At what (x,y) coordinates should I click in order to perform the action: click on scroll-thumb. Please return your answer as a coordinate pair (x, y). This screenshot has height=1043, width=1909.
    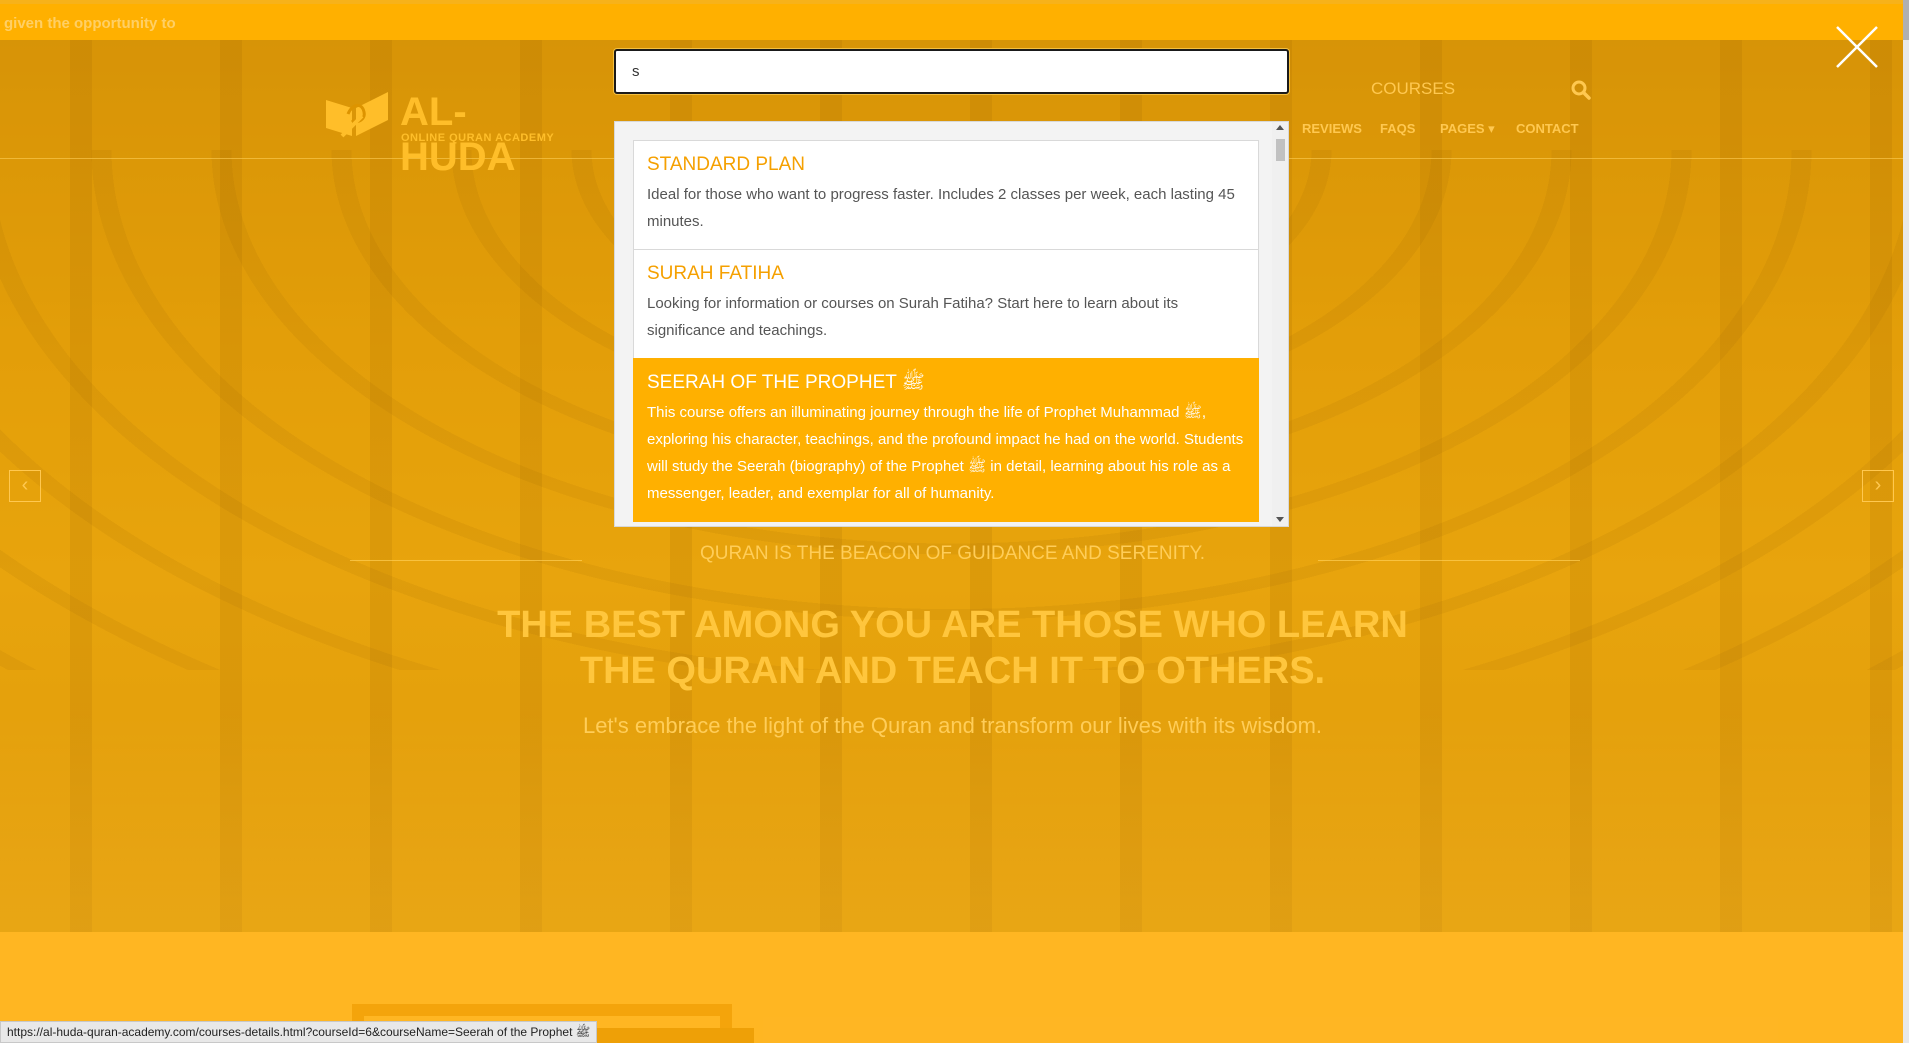
    Looking at the image, I should click on (1280, 150).